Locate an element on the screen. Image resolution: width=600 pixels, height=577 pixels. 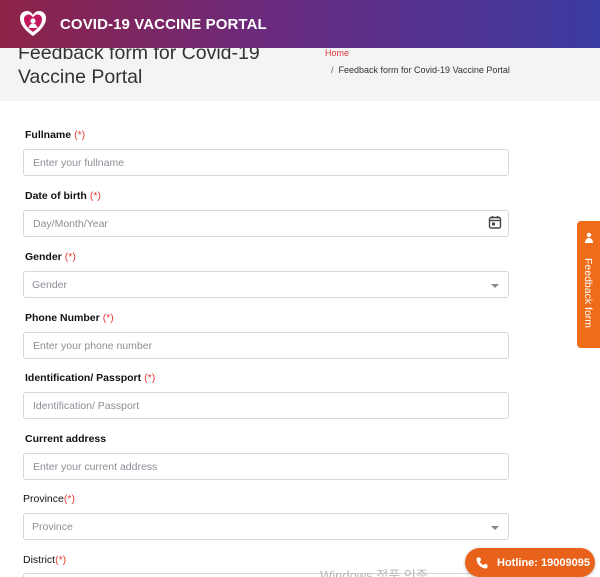
fullname-label: Fullname (*) is located at coordinates (55, 135).